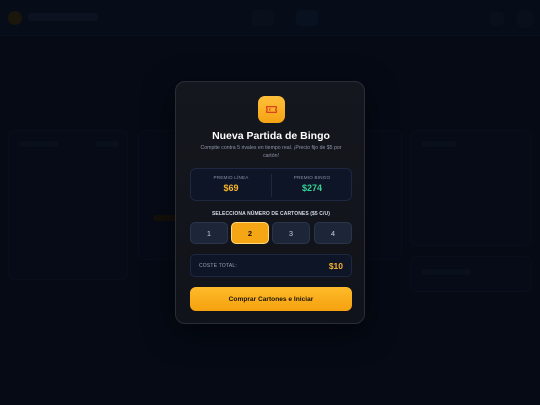  I want to click on prize-bingo-label: PREMIO BINGO, so click(312, 177).